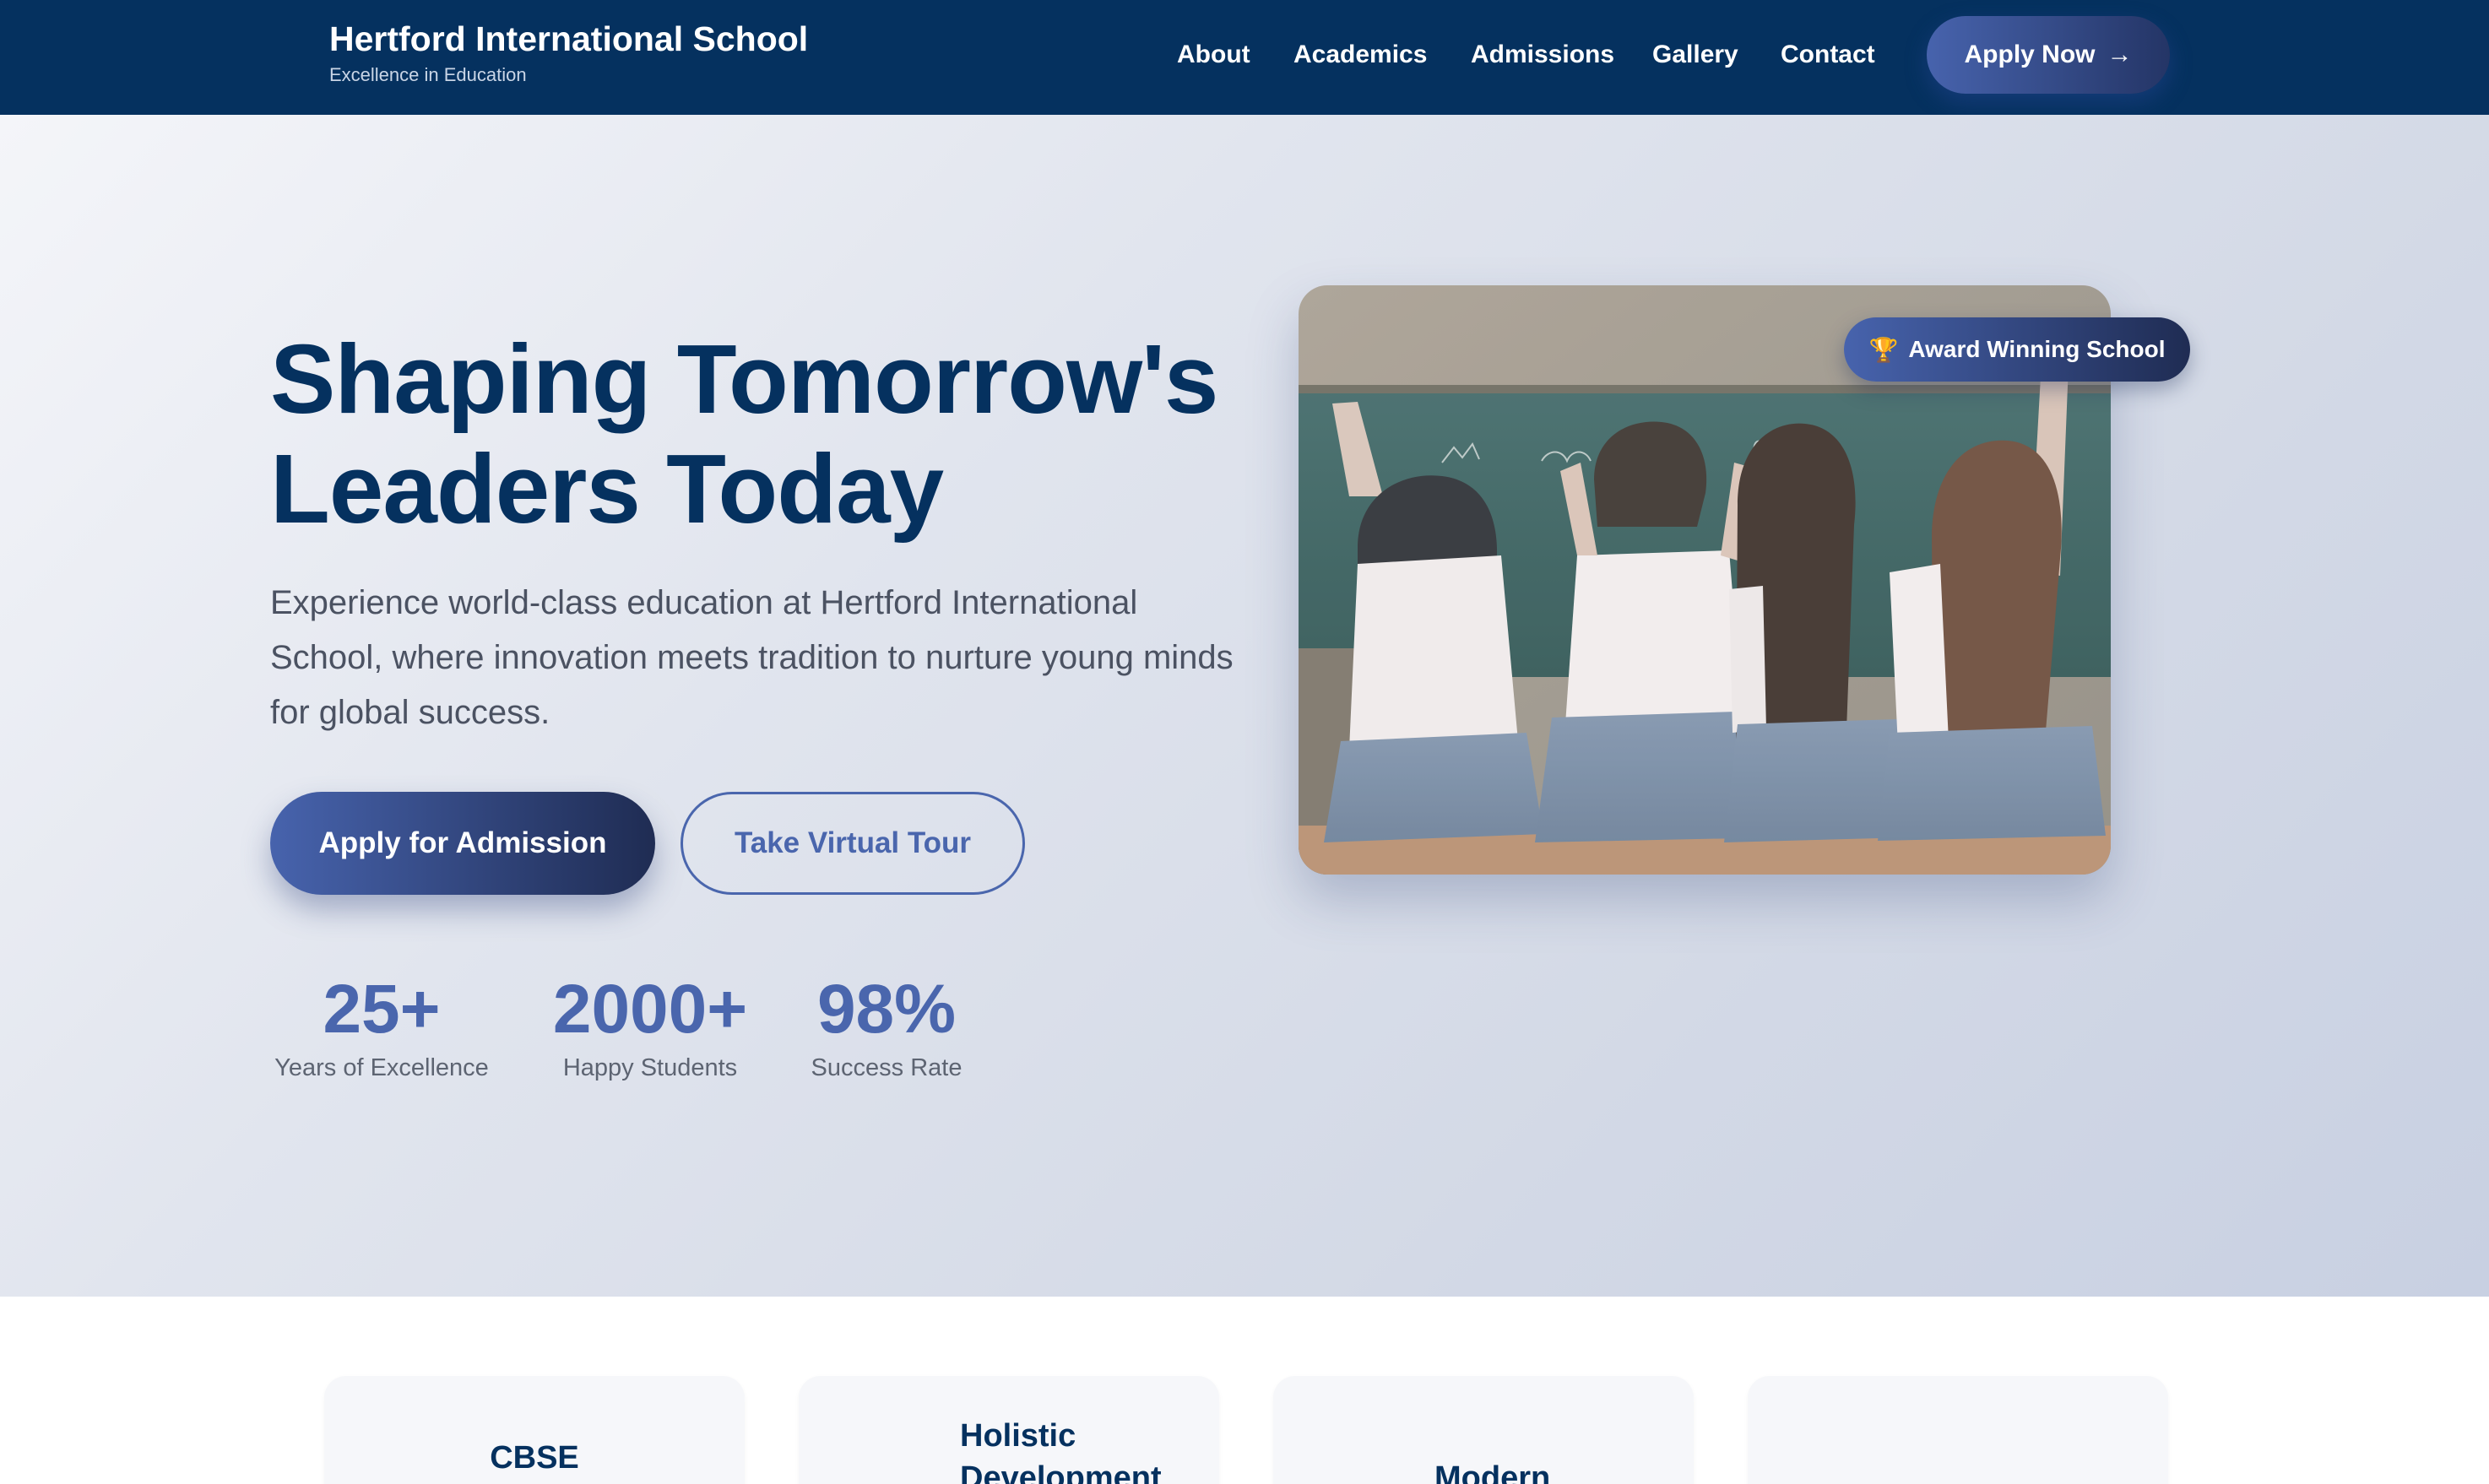 The image size is (2489, 1484). I want to click on award-badge: 🏆 Award Winning School, so click(2017, 349).